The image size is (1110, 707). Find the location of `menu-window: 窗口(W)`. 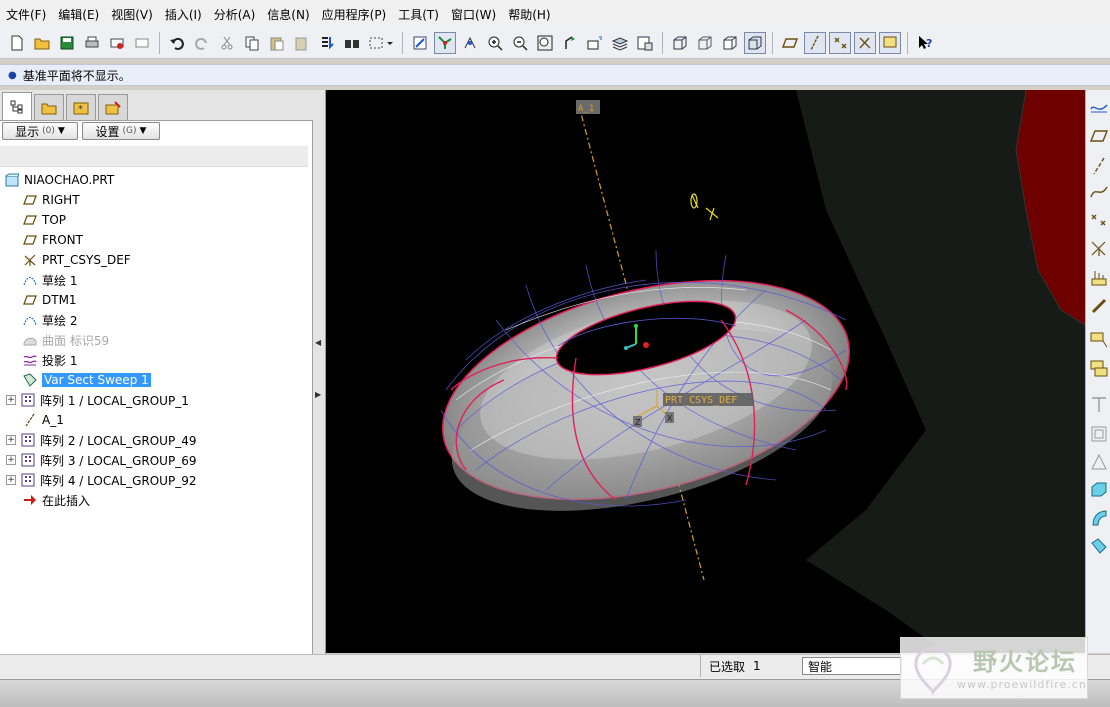

menu-window: 窗口(W) is located at coordinates (473, 14).